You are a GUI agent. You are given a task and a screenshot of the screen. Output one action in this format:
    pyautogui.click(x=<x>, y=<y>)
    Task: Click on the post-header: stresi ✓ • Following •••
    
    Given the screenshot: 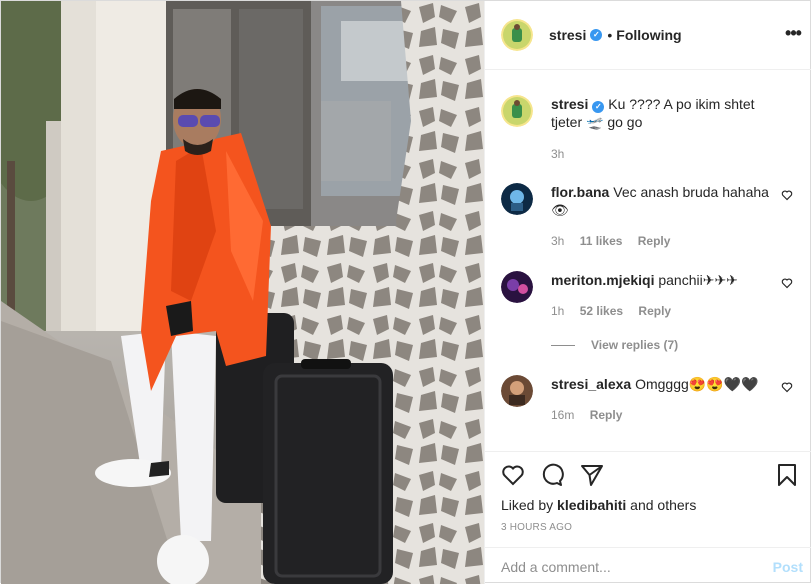 What is the action you would take?
    pyautogui.click(x=648, y=35)
    